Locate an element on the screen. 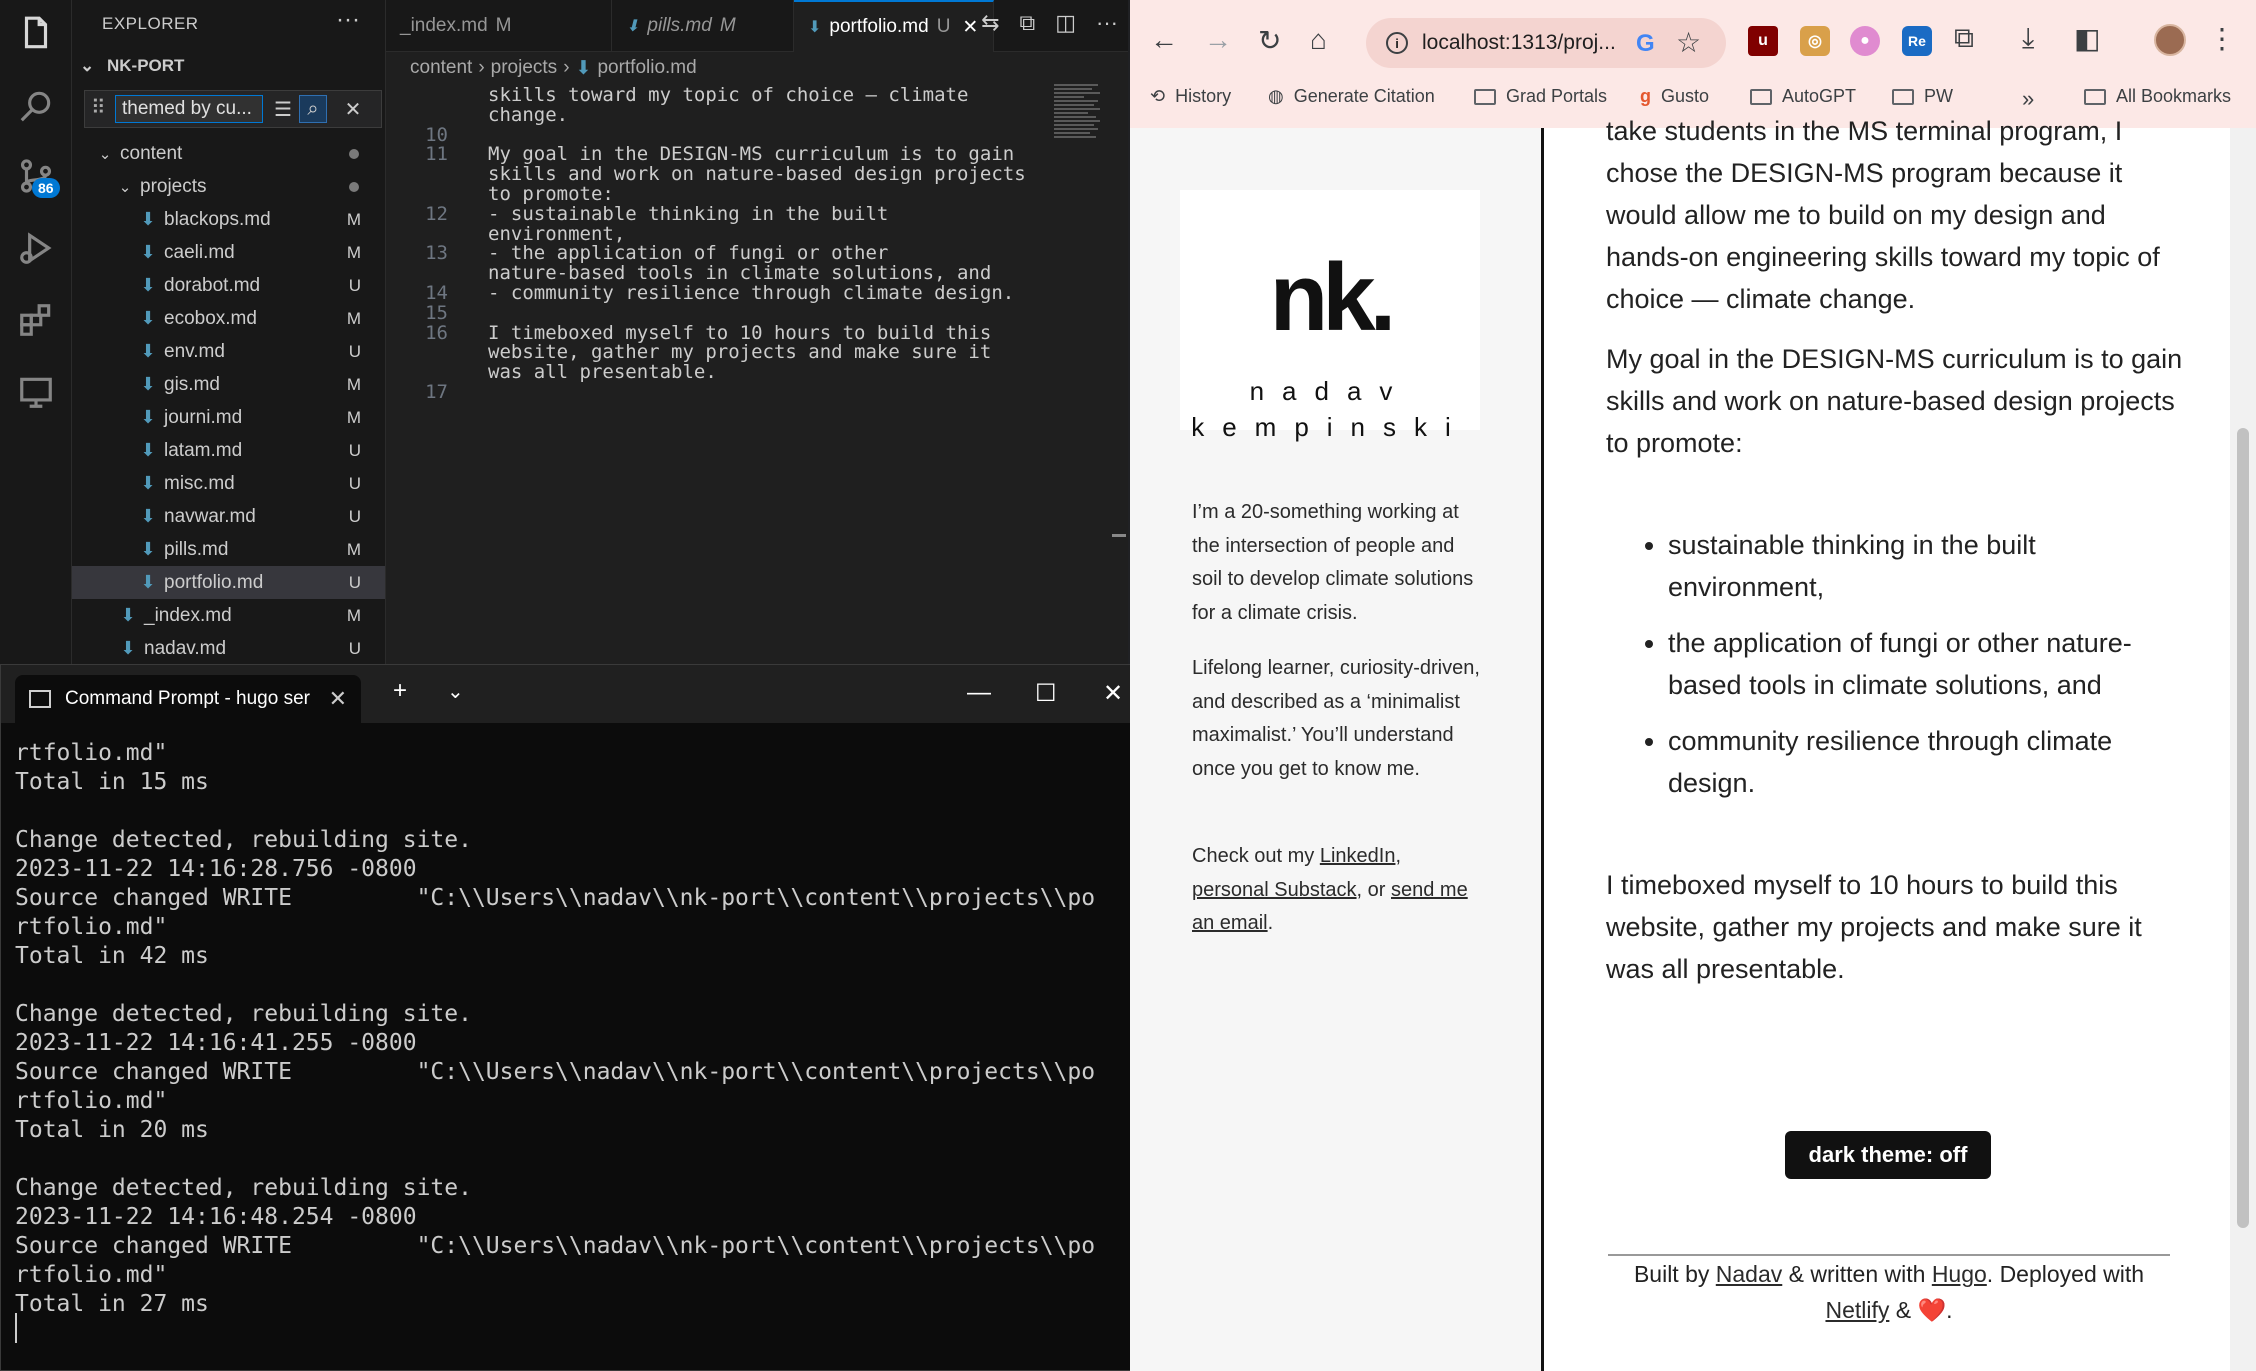  tree-file: ⬇ blackops.md M is located at coordinates (228, 219).